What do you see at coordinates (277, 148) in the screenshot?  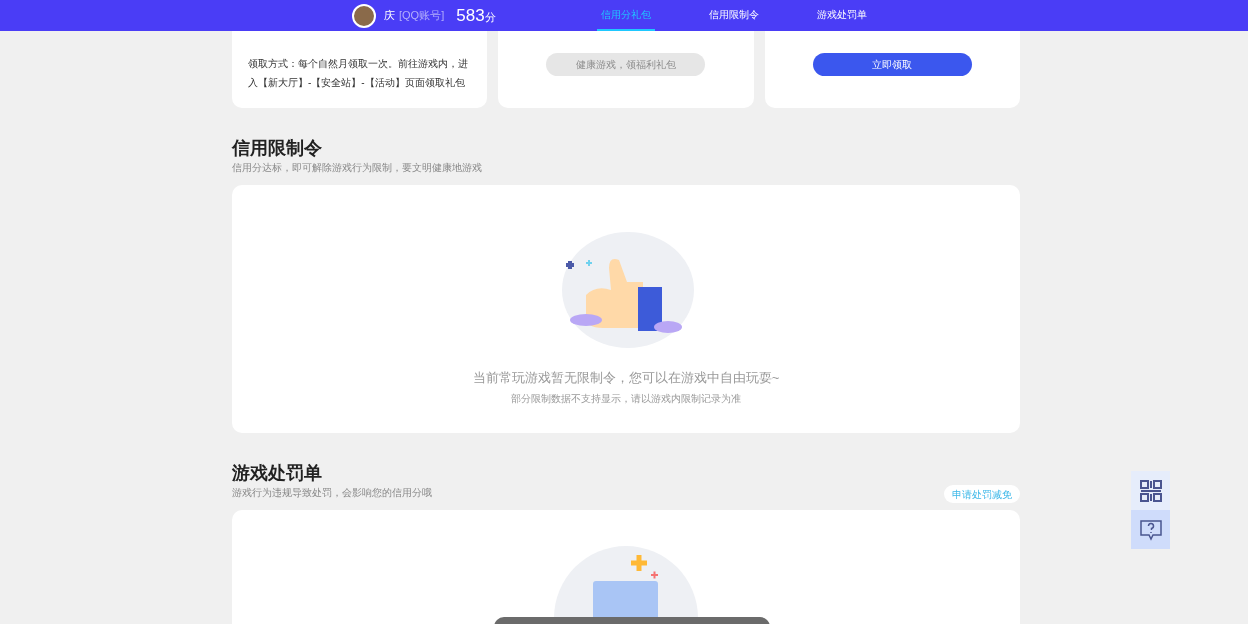 I see `section-title: 信用限制令` at bounding box center [277, 148].